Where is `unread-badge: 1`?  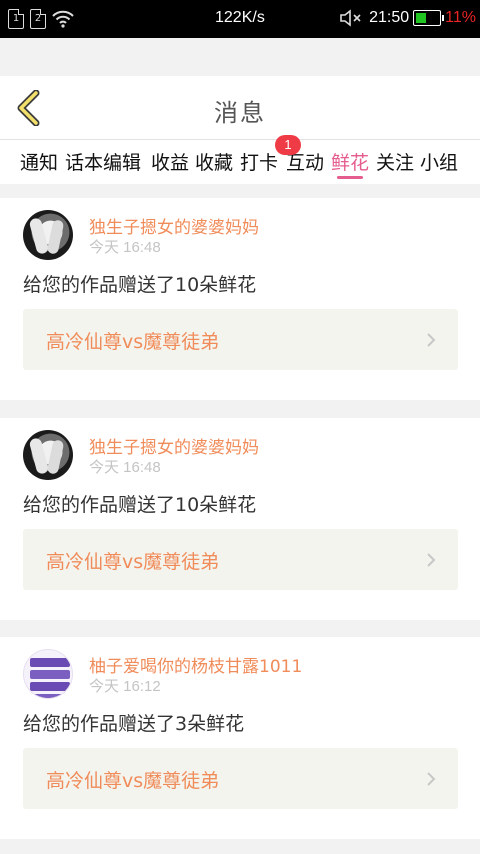 unread-badge: 1 is located at coordinates (288, 145).